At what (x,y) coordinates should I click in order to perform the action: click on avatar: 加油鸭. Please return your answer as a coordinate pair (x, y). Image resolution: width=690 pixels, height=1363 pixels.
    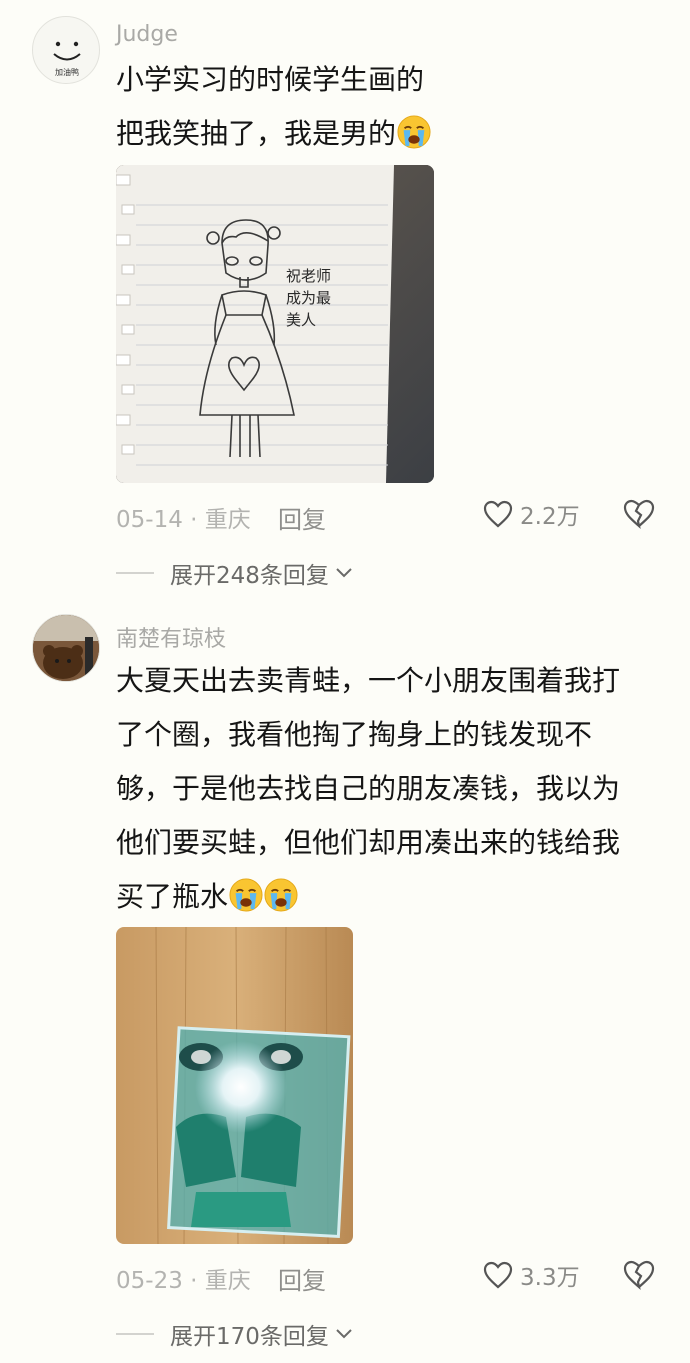
    Looking at the image, I should click on (66, 50).